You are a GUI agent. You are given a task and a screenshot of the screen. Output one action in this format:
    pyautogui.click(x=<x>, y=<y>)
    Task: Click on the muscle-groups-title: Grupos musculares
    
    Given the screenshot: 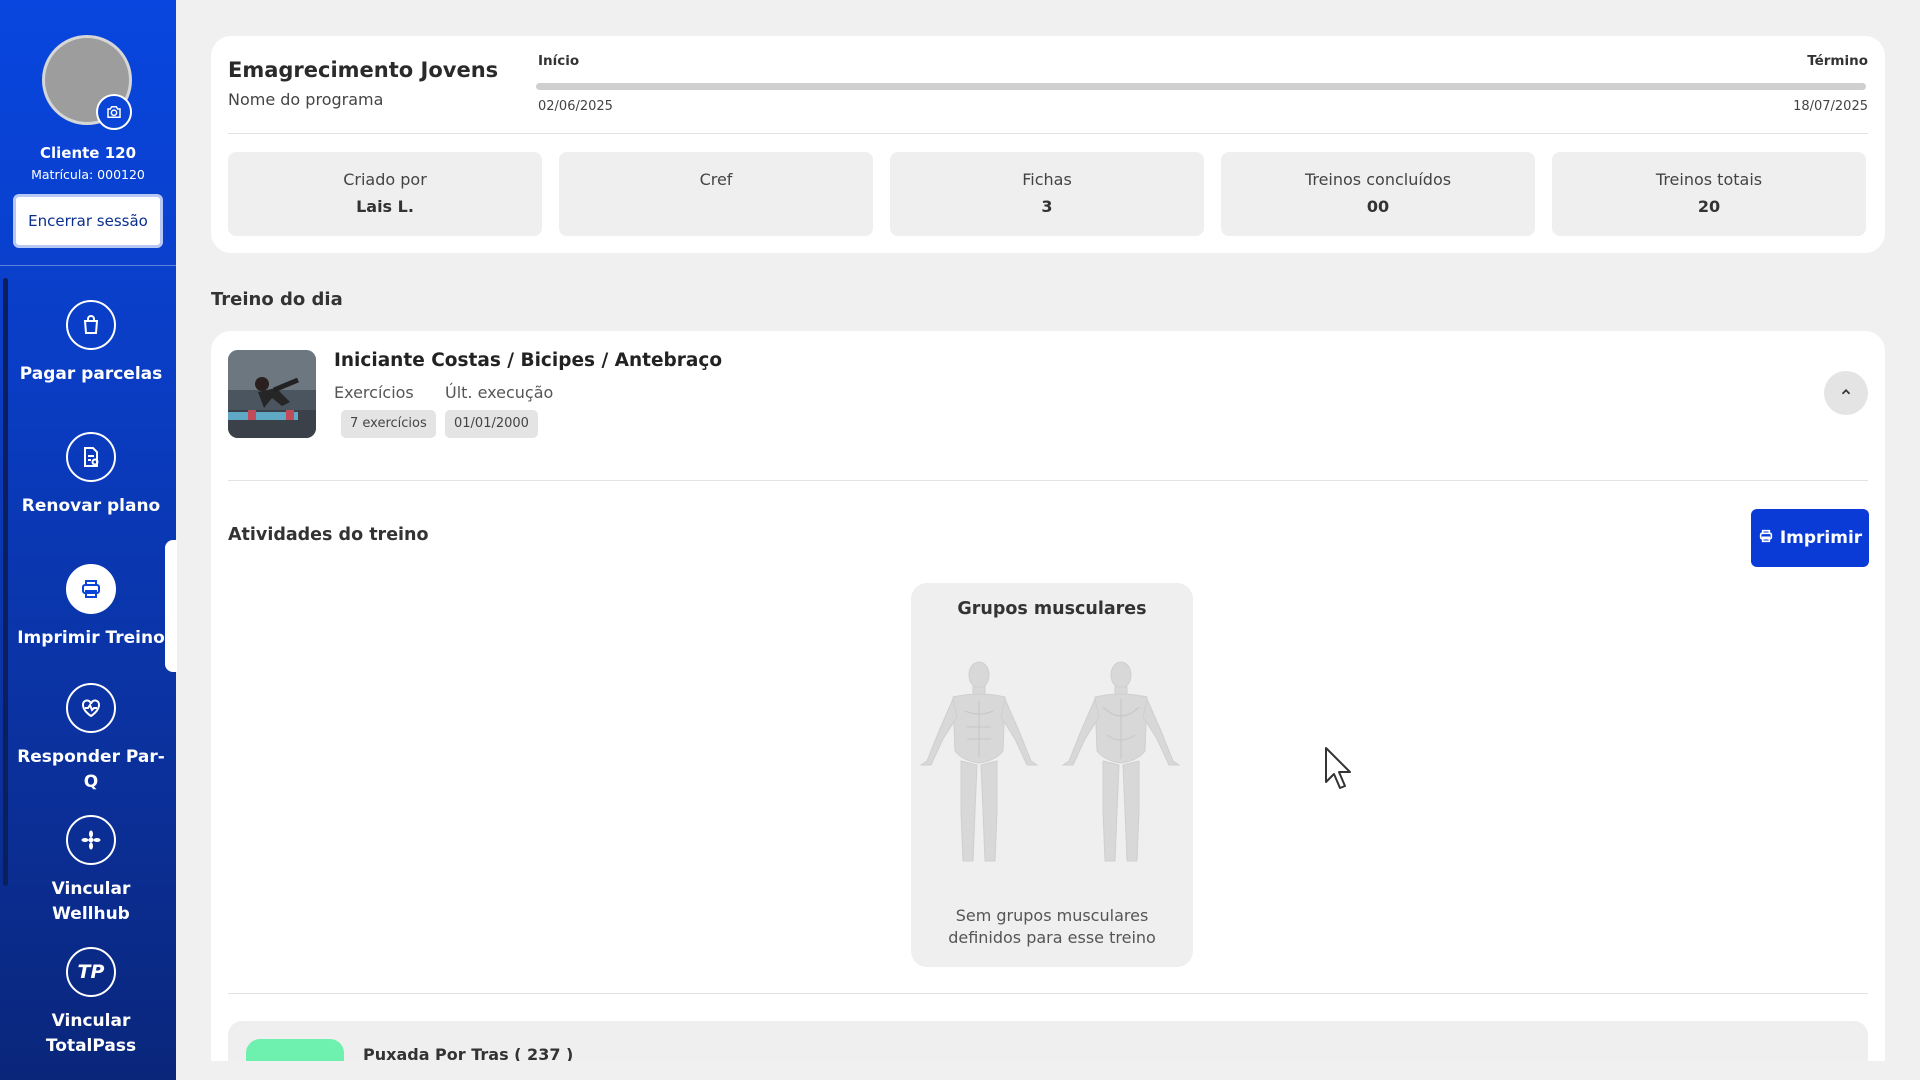 What is the action you would take?
    pyautogui.click(x=1052, y=609)
    